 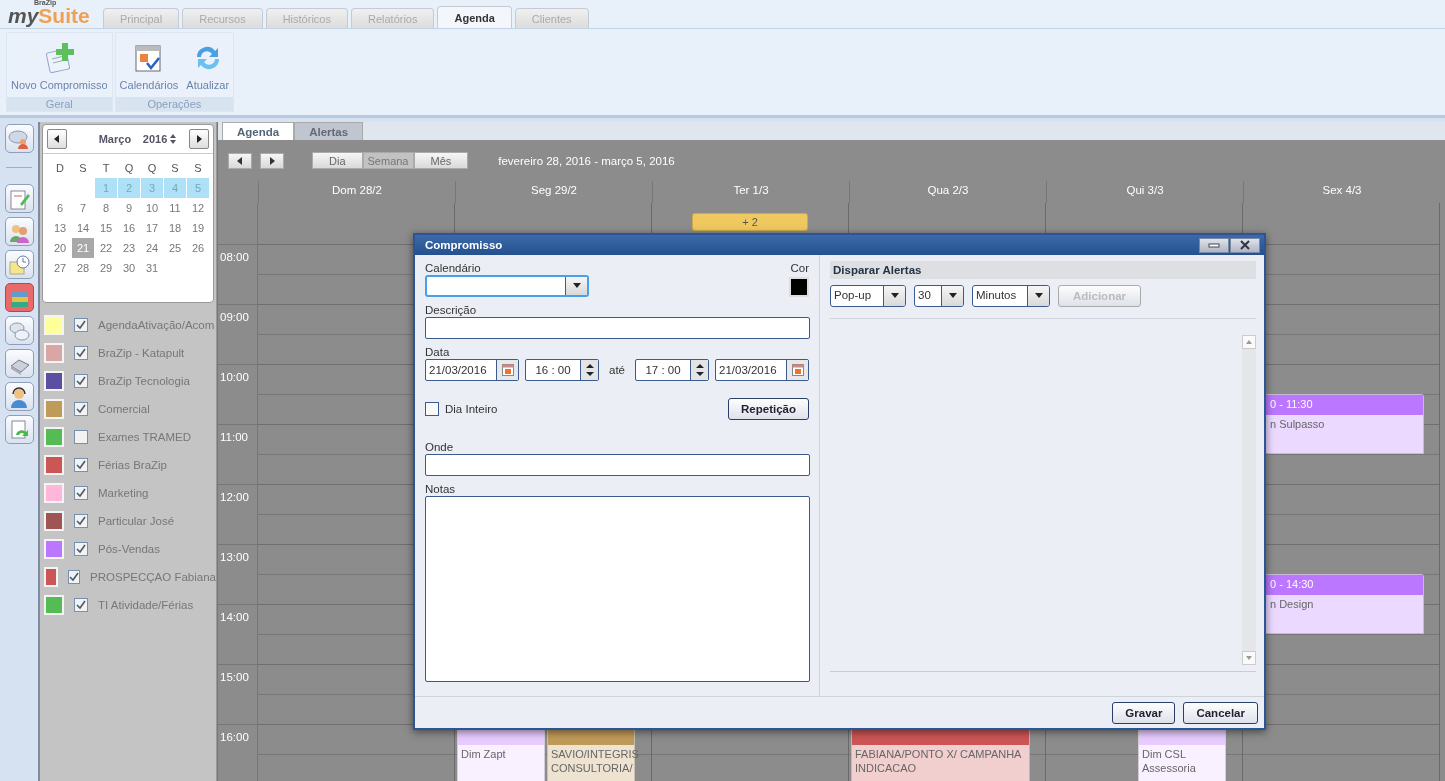 I want to click on calendar-day: 22, so click(x=106, y=248).